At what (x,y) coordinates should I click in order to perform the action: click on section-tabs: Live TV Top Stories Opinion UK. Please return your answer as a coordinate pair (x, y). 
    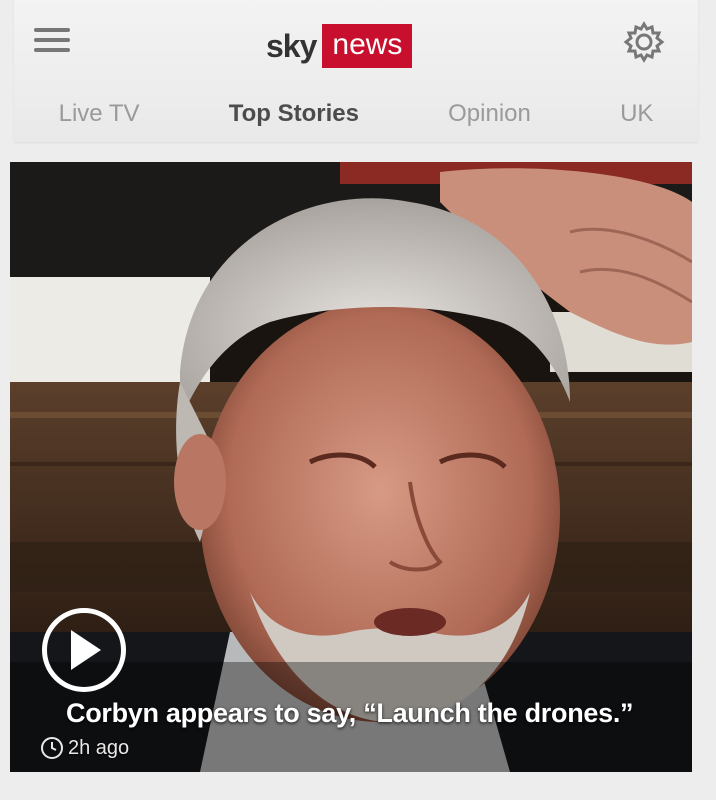
    Looking at the image, I should click on (356, 114).